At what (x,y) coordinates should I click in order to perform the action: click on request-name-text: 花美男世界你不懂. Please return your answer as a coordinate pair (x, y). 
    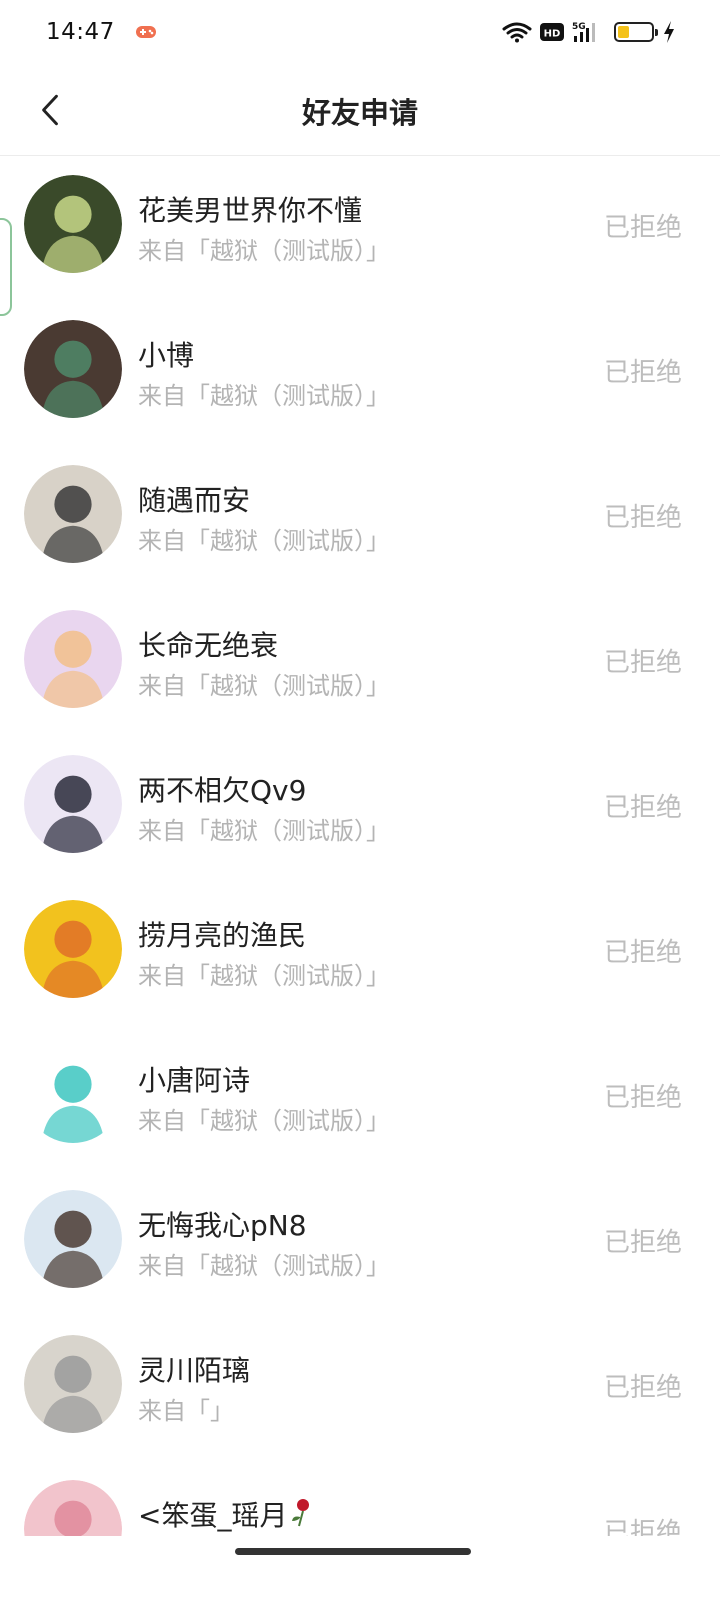
    Looking at the image, I should click on (250, 210).